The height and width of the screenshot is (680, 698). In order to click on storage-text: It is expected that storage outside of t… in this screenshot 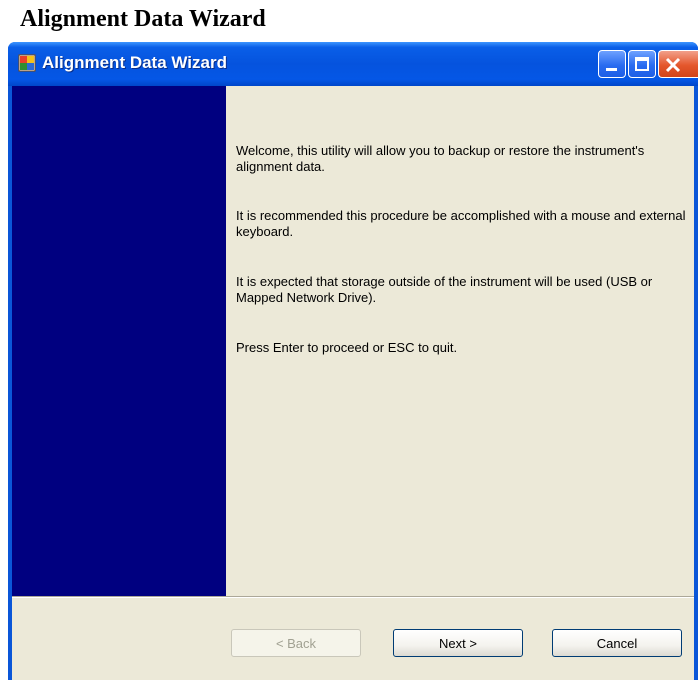, I will do `click(444, 289)`.